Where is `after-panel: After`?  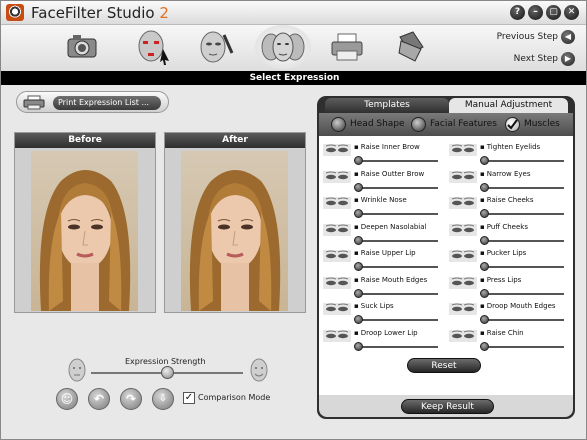
after-panel: After is located at coordinates (235, 222).